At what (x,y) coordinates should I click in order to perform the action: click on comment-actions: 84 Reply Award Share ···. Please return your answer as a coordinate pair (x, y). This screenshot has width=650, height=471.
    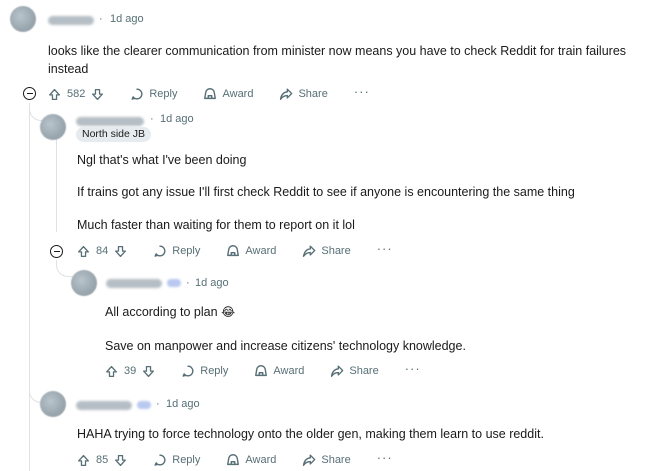
    Looking at the image, I should click on (235, 251).